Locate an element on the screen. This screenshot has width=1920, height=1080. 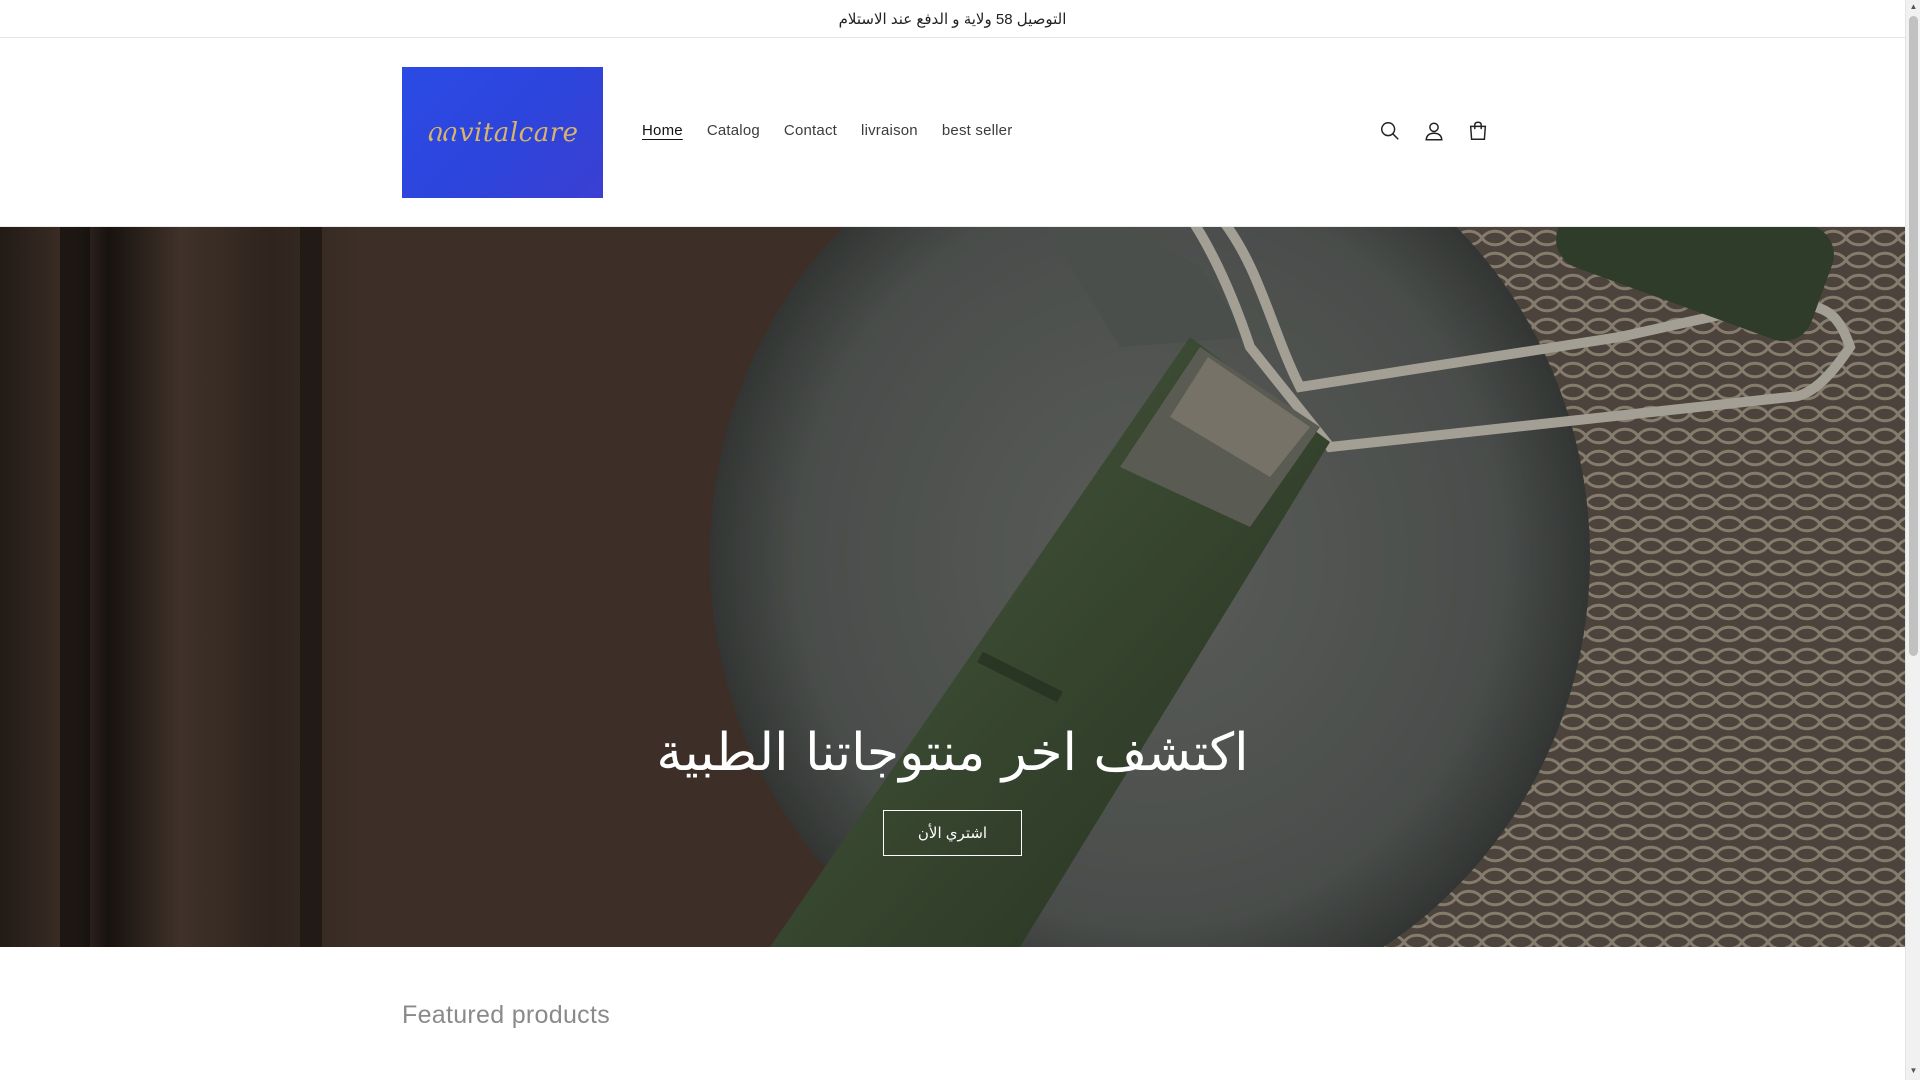
vertical-scrollbar: ▲ ▼ is located at coordinates (1912, 540).